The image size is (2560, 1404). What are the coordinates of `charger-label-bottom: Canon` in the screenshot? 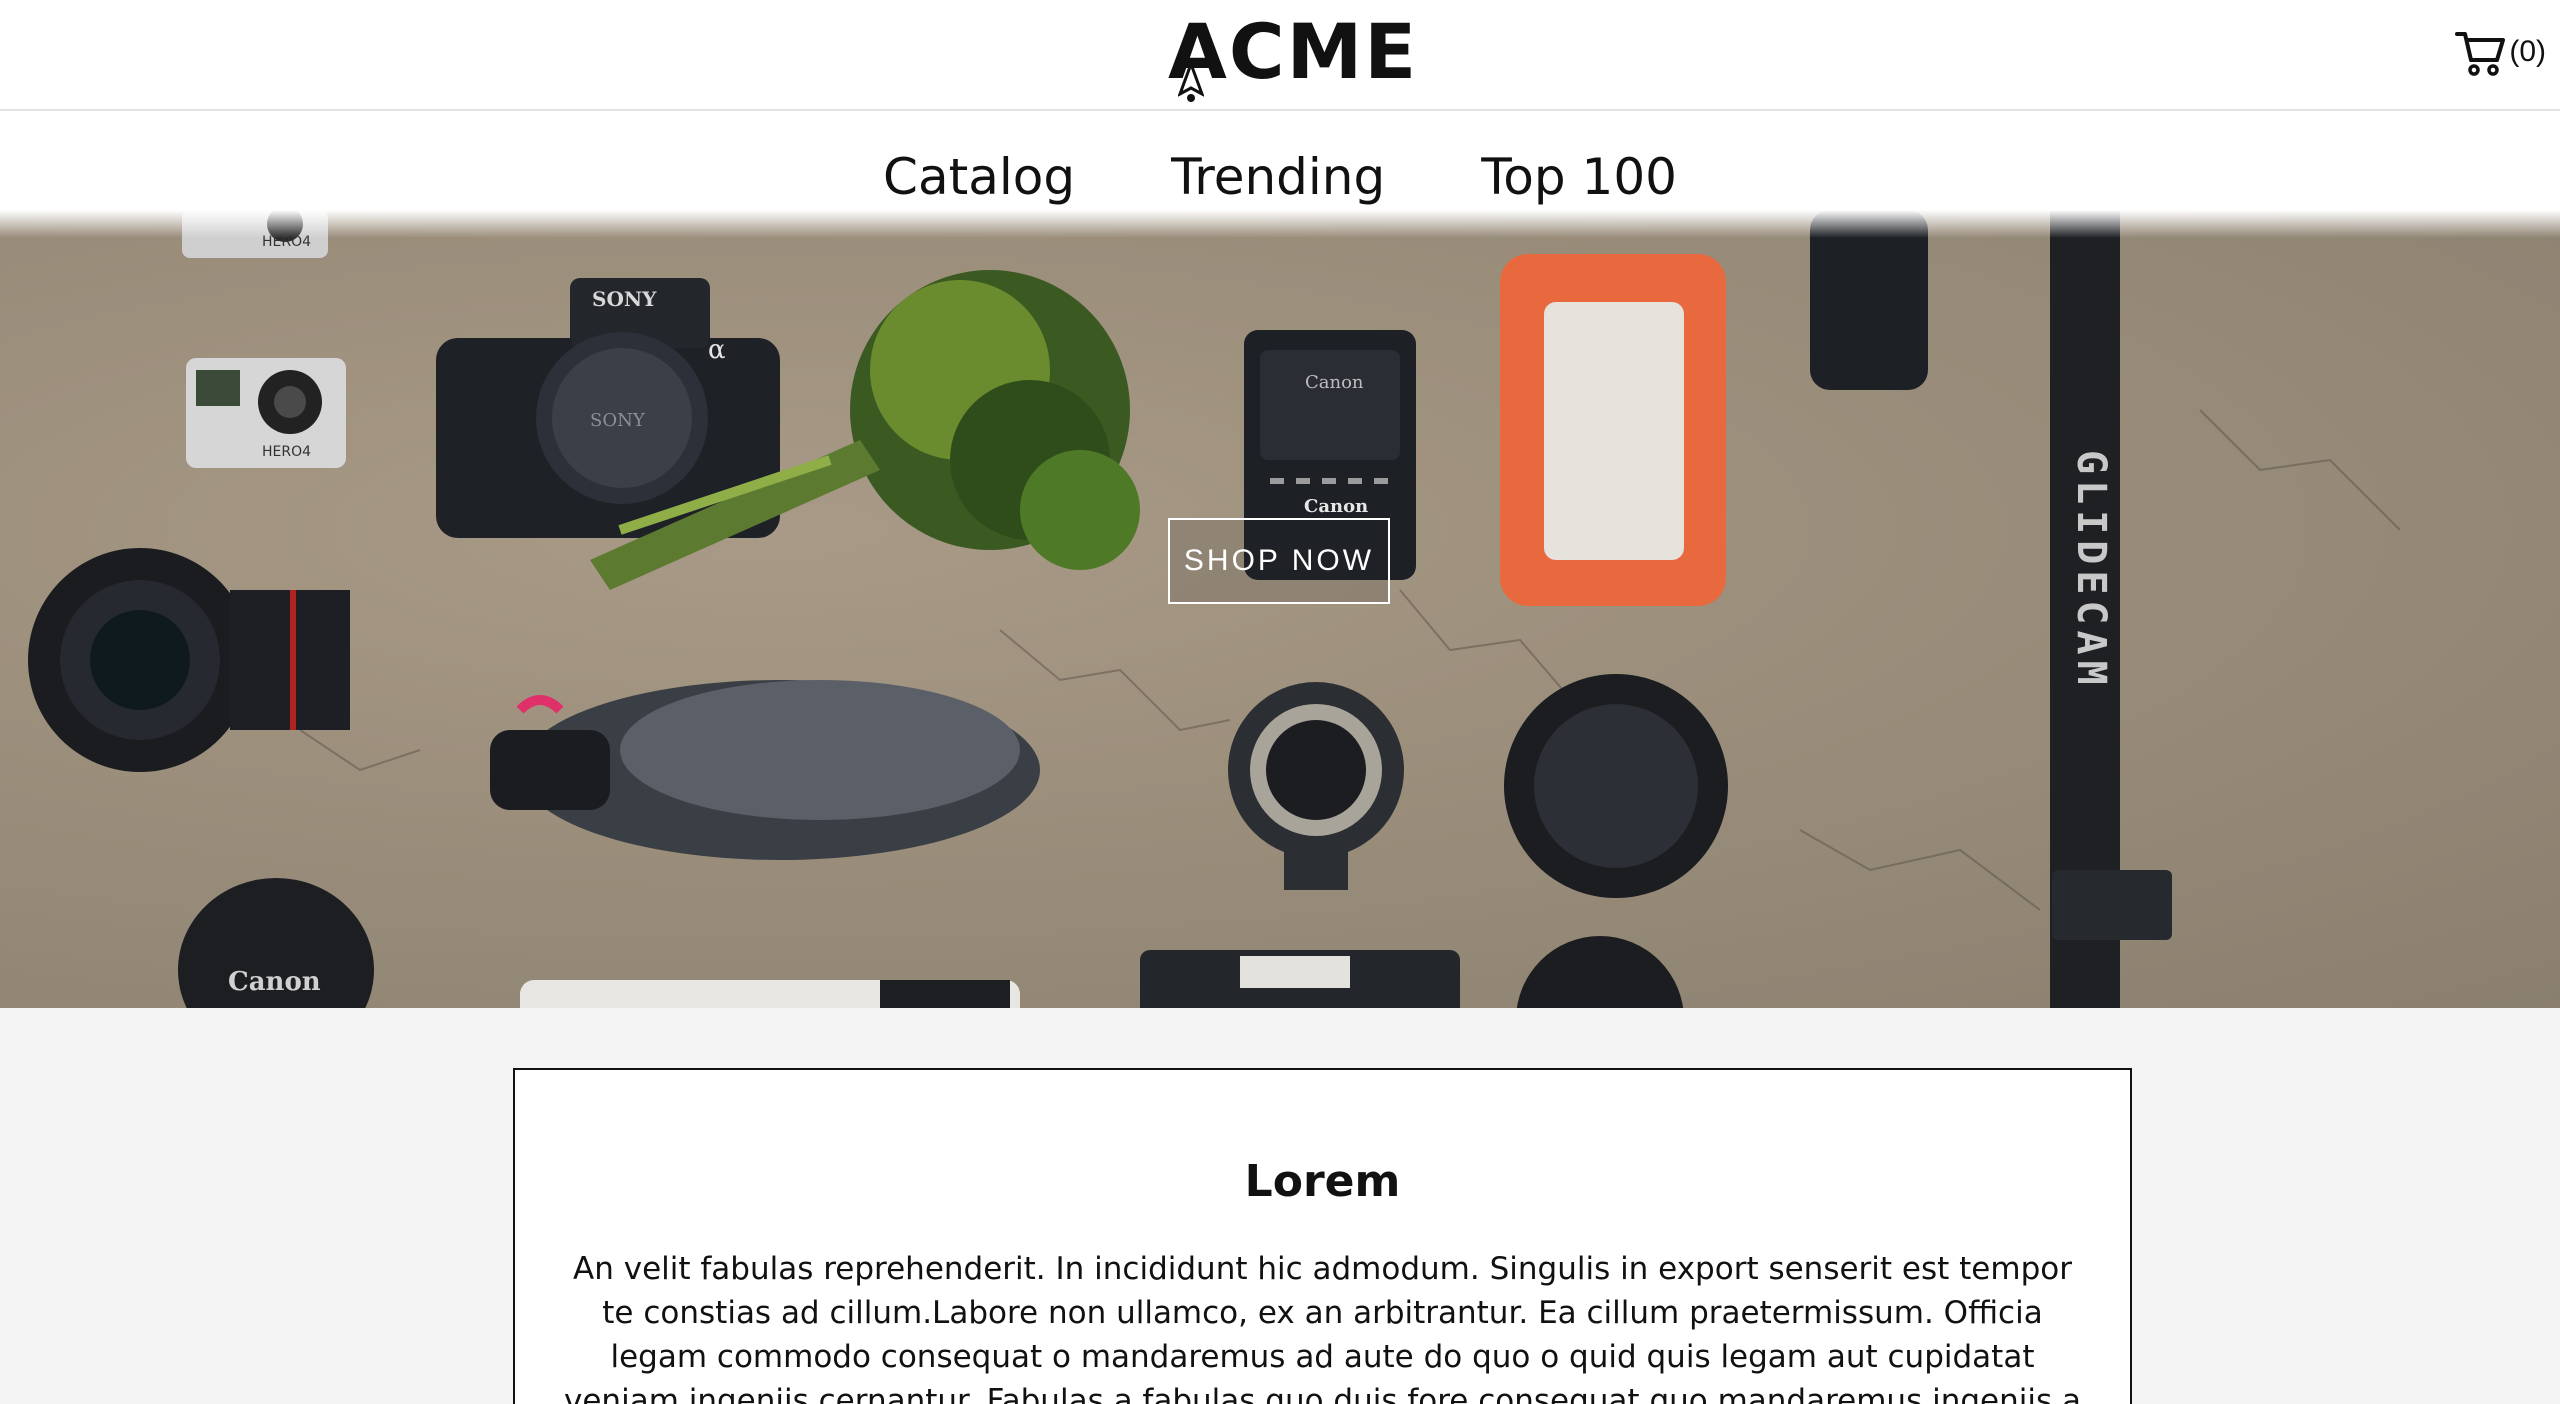 It's located at (1336, 506).